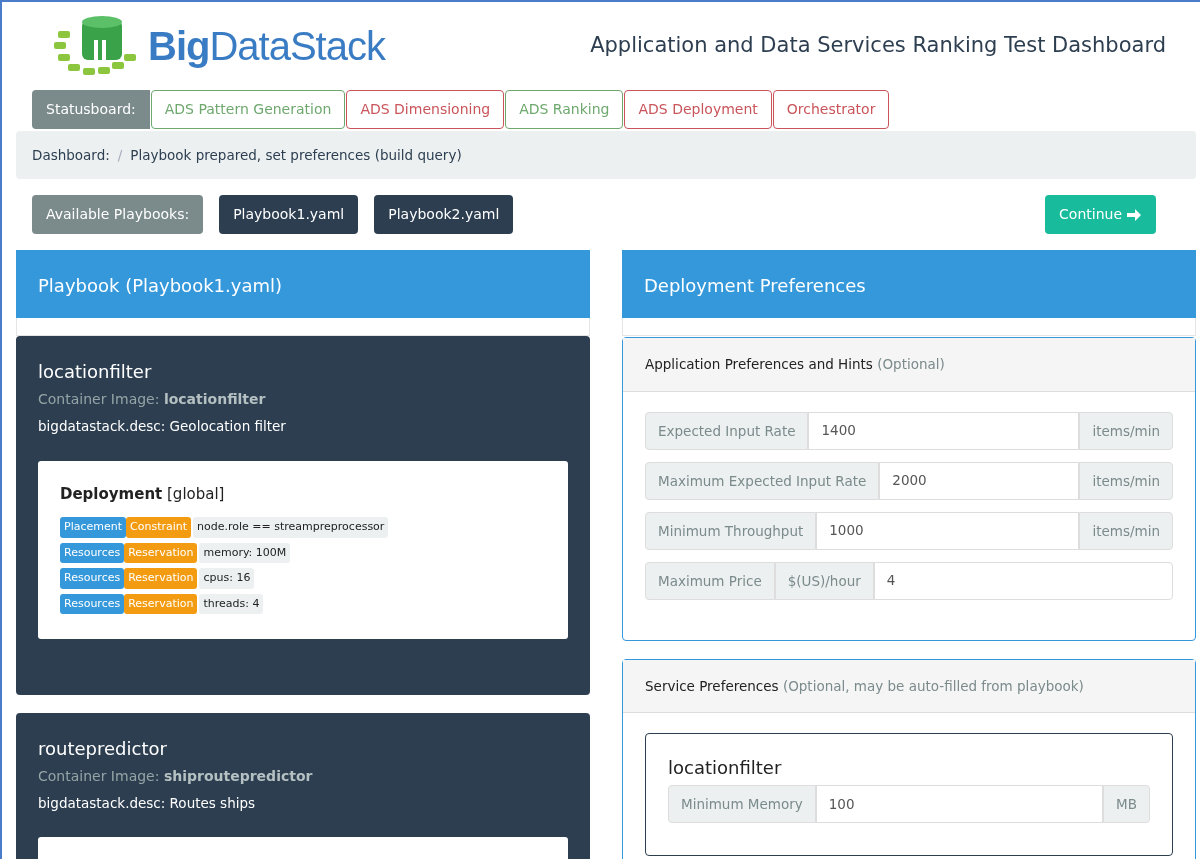  I want to click on panel-header: Playbook (Playbook1.yaml), so click(303, 284).